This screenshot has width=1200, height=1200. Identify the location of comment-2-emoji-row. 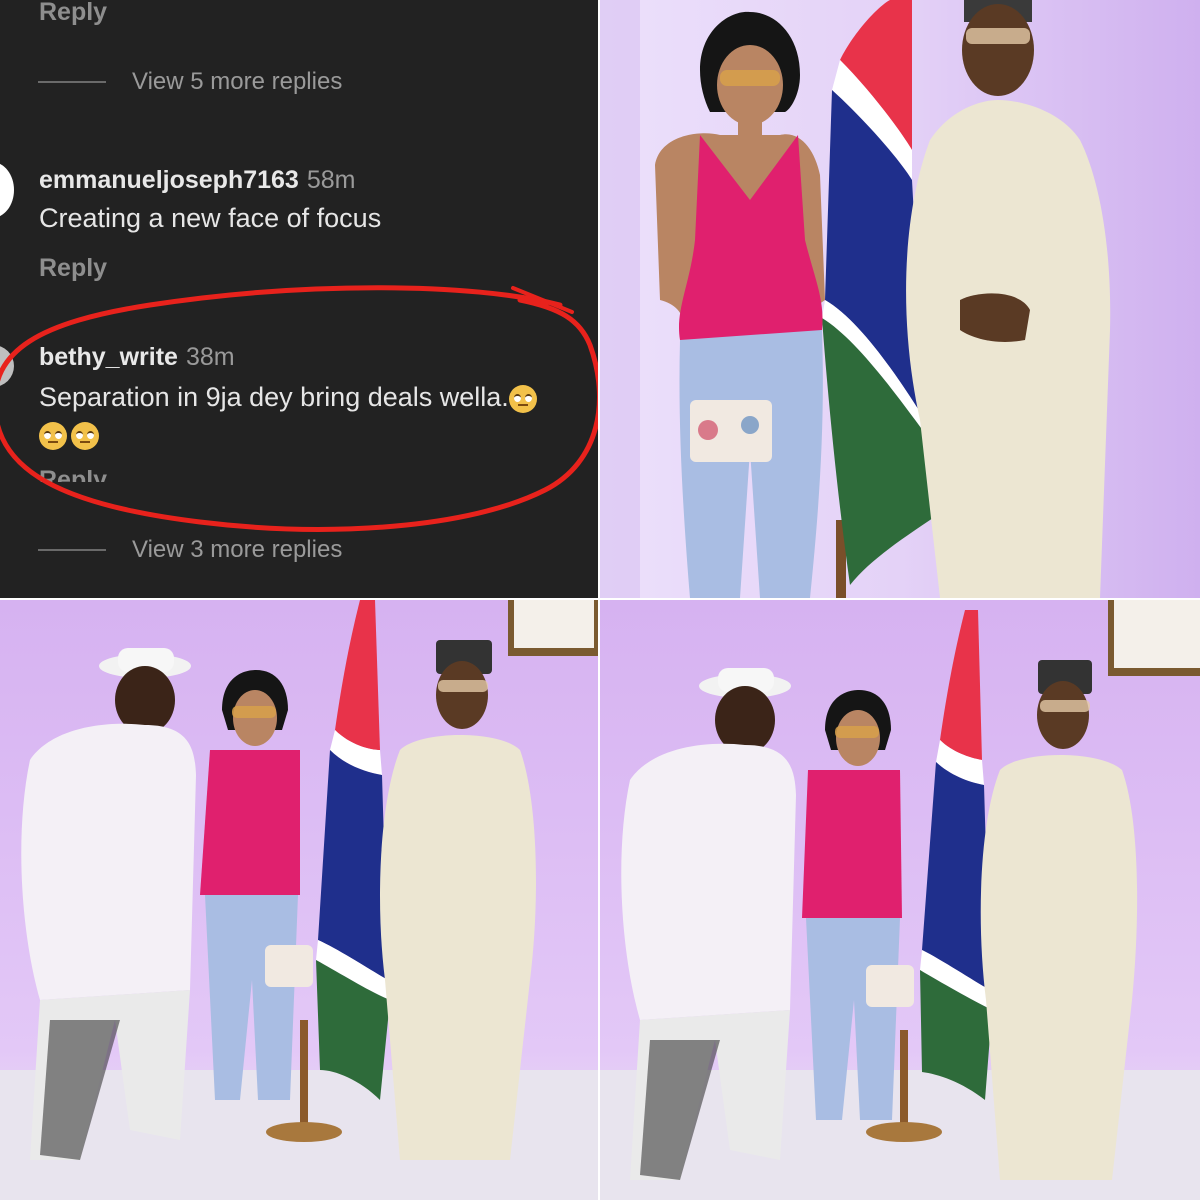
(71, 436).